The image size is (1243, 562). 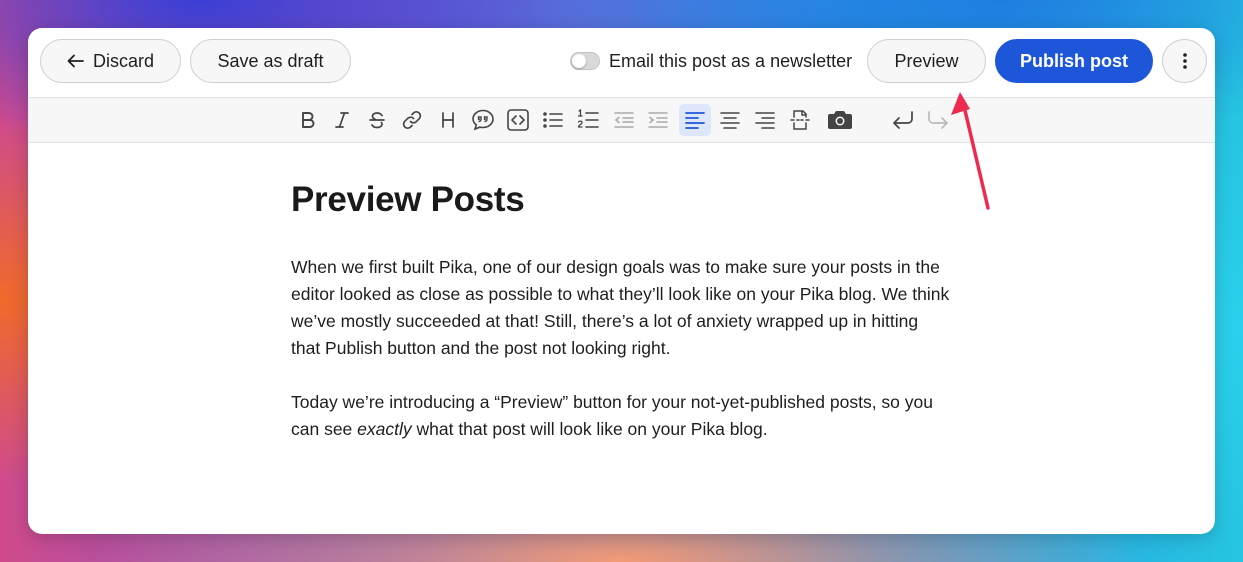 I want to click on post-title: Preview Posts, so click(x=621, y=200).